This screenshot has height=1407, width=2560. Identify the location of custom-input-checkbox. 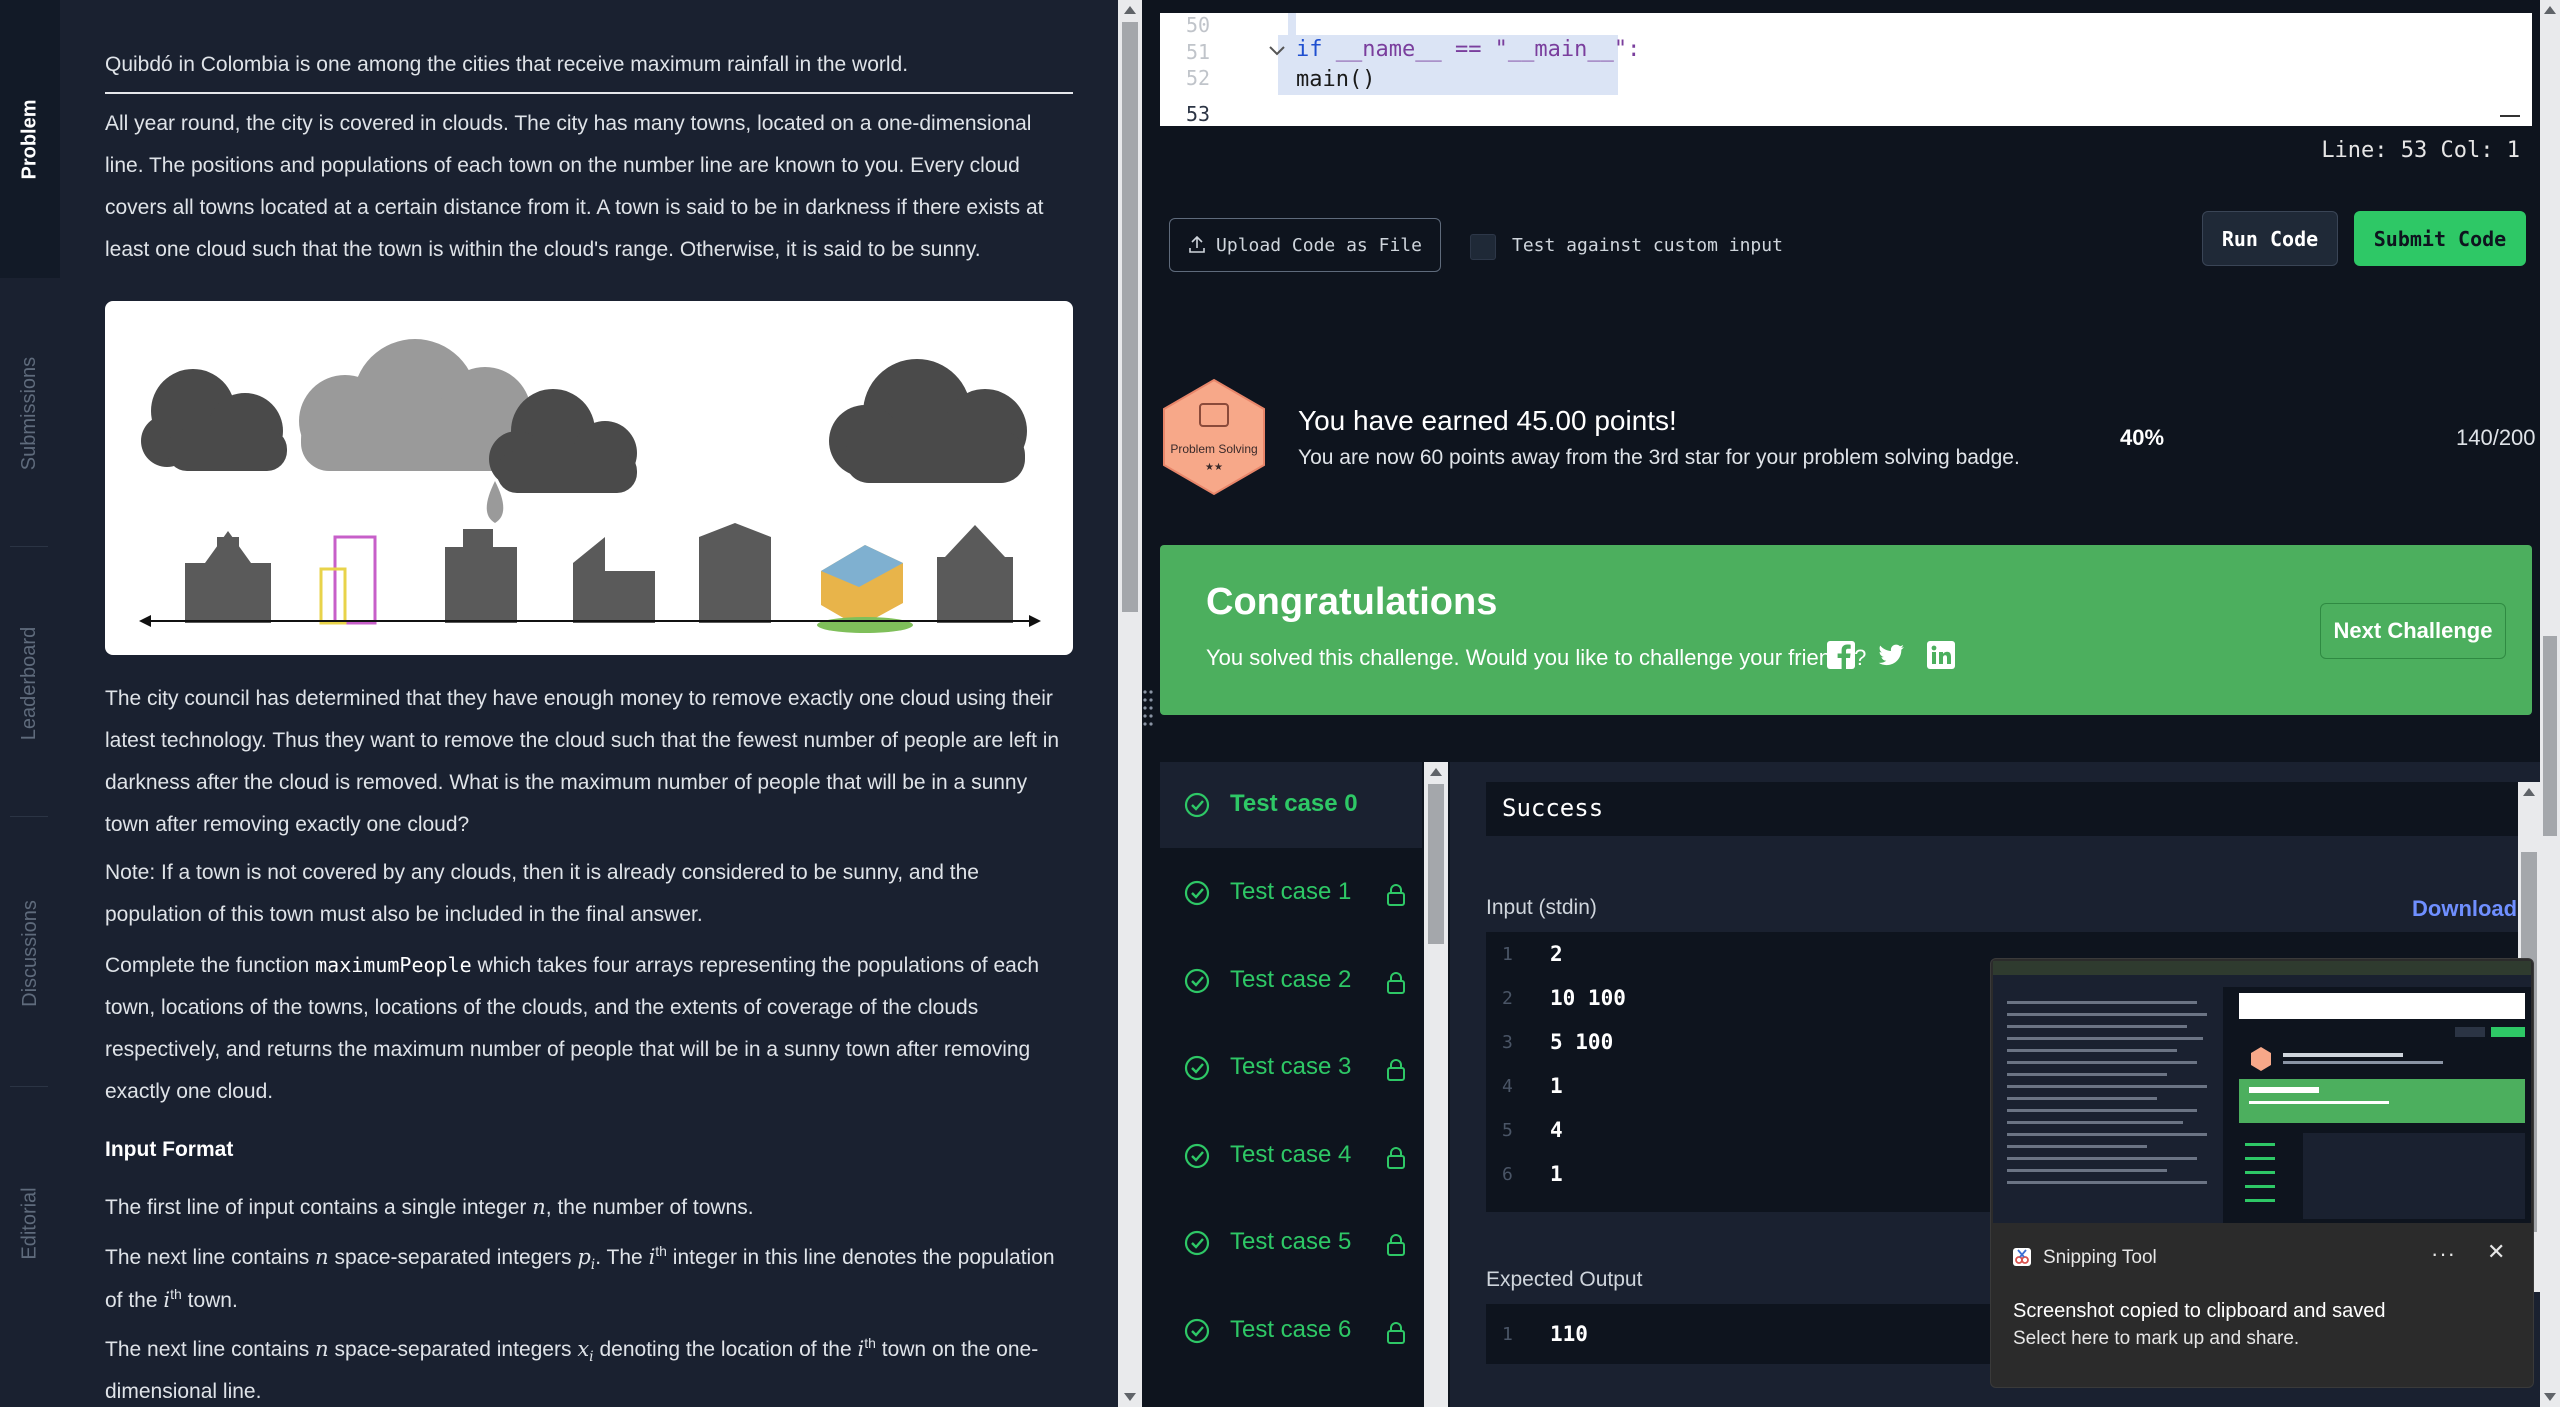
(1483, 247).